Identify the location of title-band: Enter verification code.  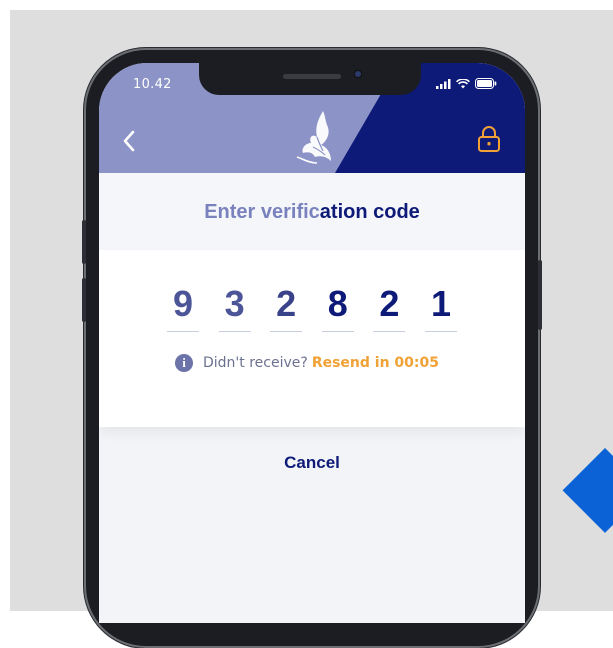
(312, 211).